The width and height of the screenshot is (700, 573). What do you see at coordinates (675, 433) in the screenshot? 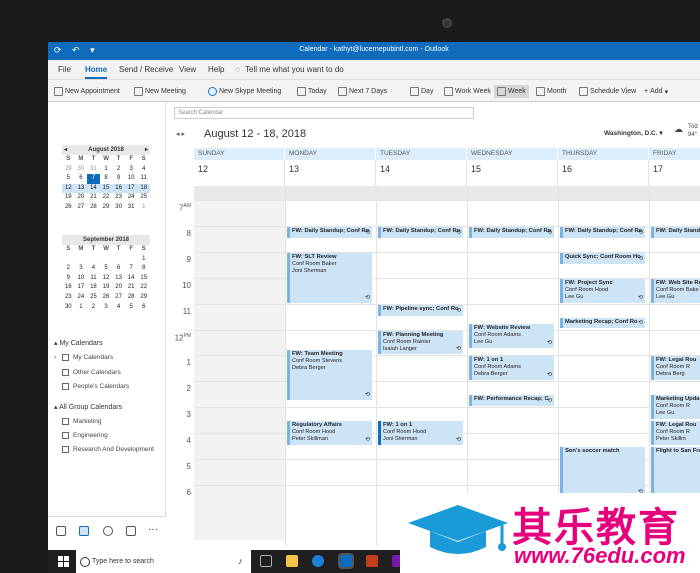
I see `calendar-event: FW: Legal RouConf Room RPeter Skillm⟲` at bounding box center [675, 433].